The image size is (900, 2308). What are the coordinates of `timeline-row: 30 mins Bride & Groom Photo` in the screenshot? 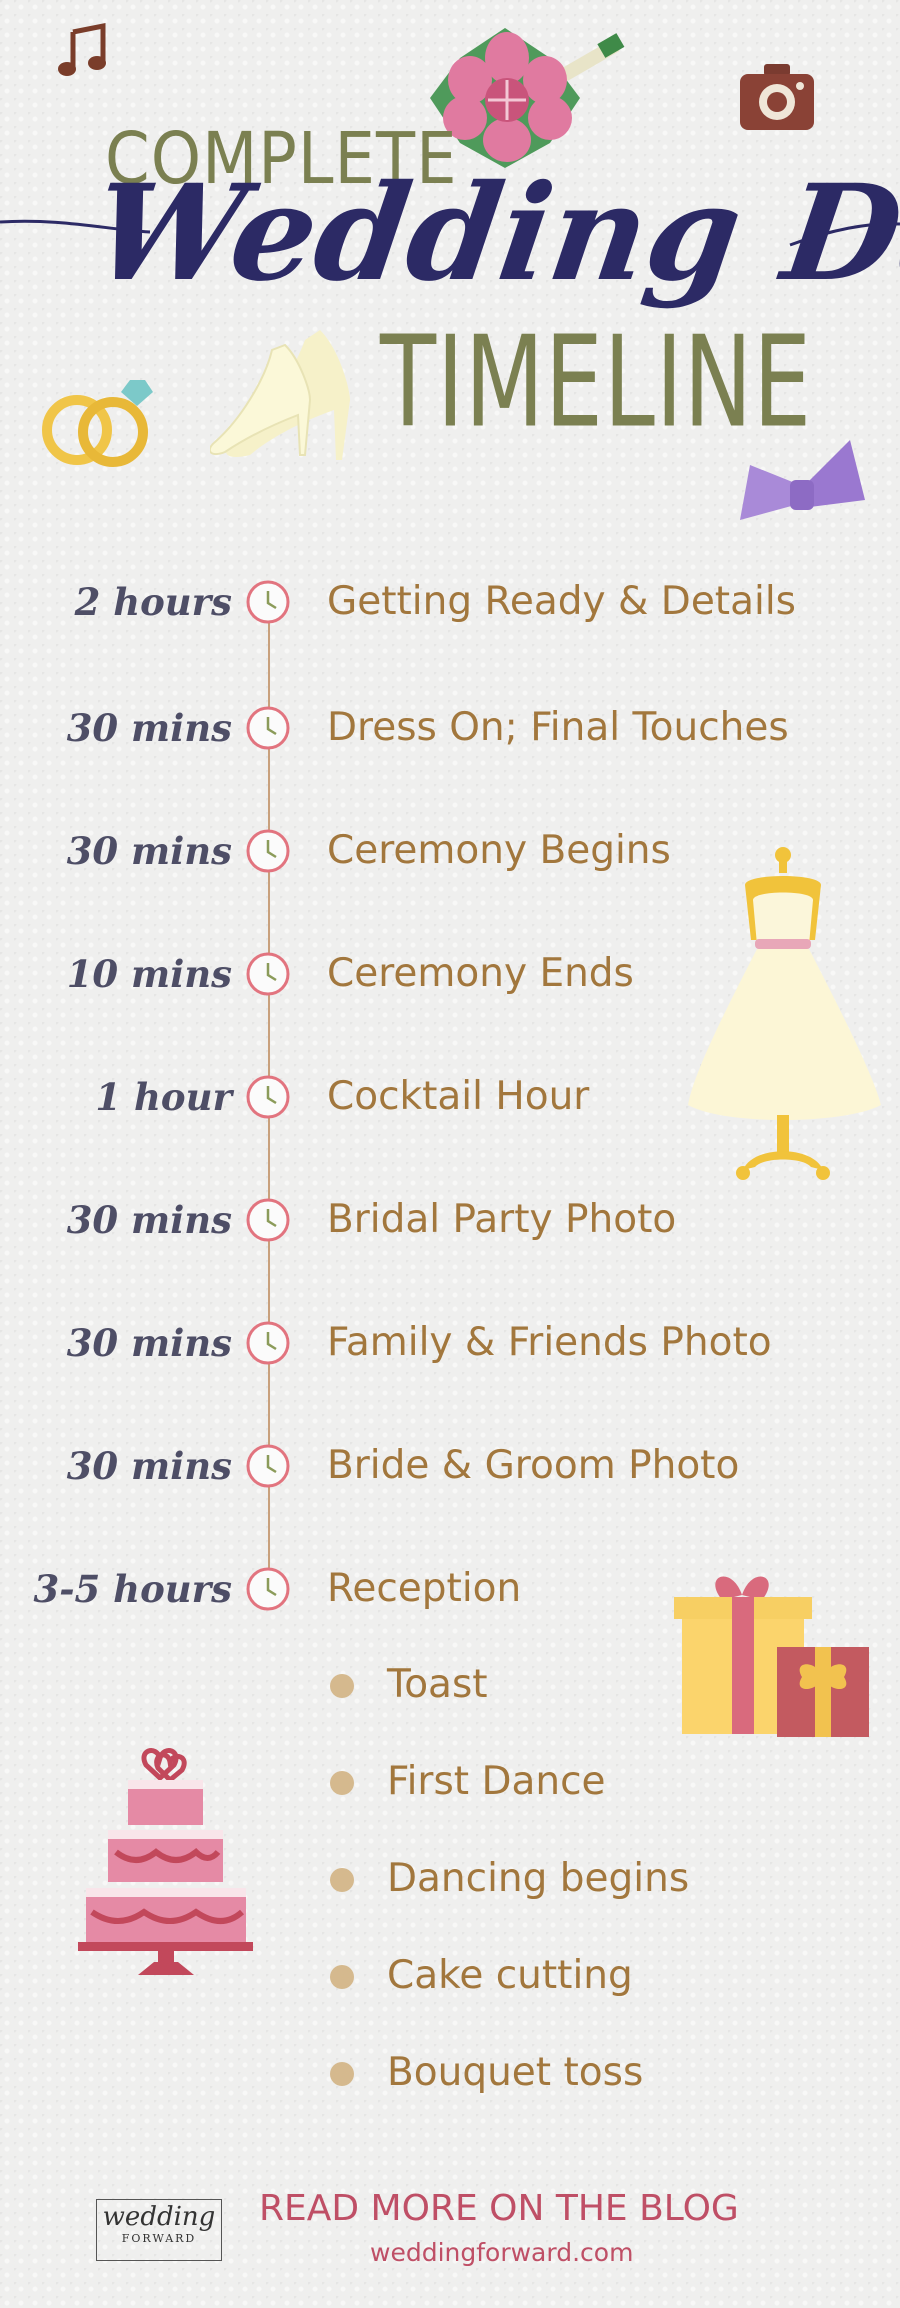 It's located at (450, 1466).